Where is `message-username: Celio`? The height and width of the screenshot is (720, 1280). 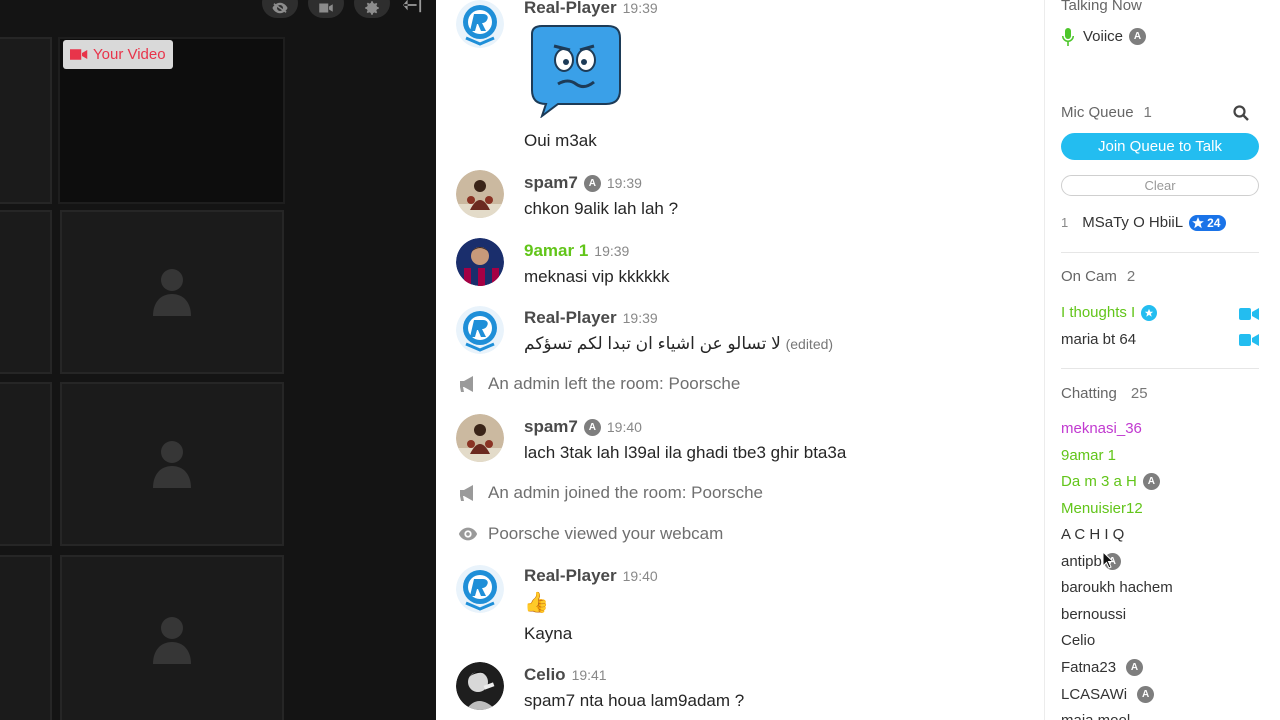
message-username: Celio is located at coordinates (545, 675).